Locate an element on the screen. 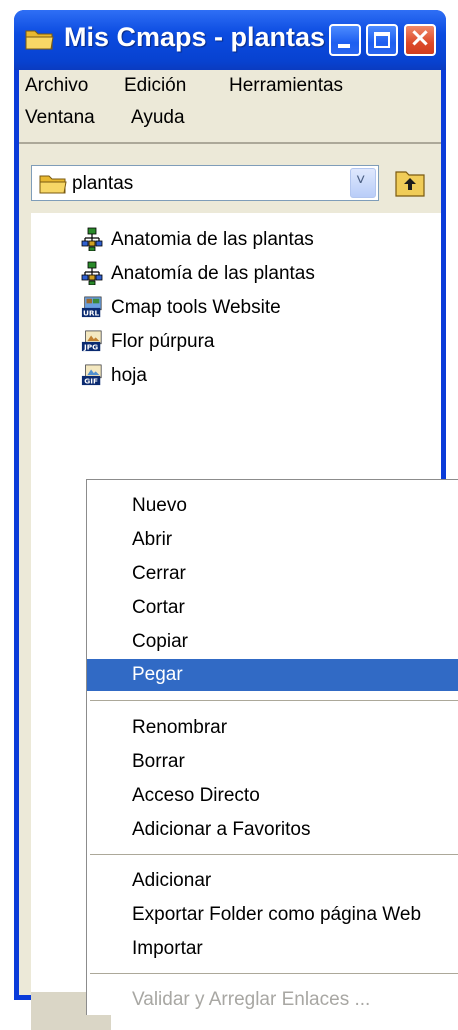 The height and width of the screenshot is (1030, 458). tree-item-label: Anatomía de las plantas is located at coordinates (213, 273).